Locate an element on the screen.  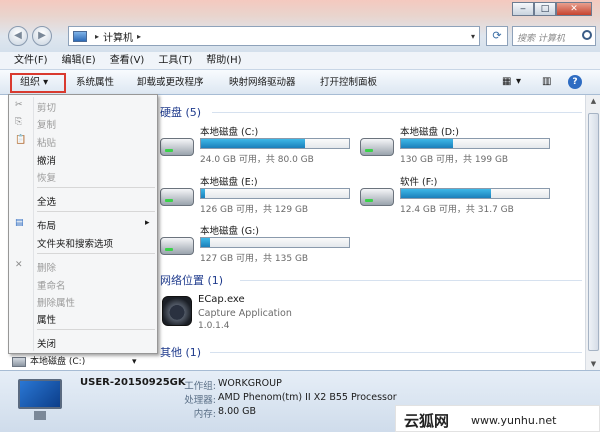
drive-c: 本地磁盘 (C:) 24.0 GB 可用，共 80.0 GB is located at coordinates (260, 145).